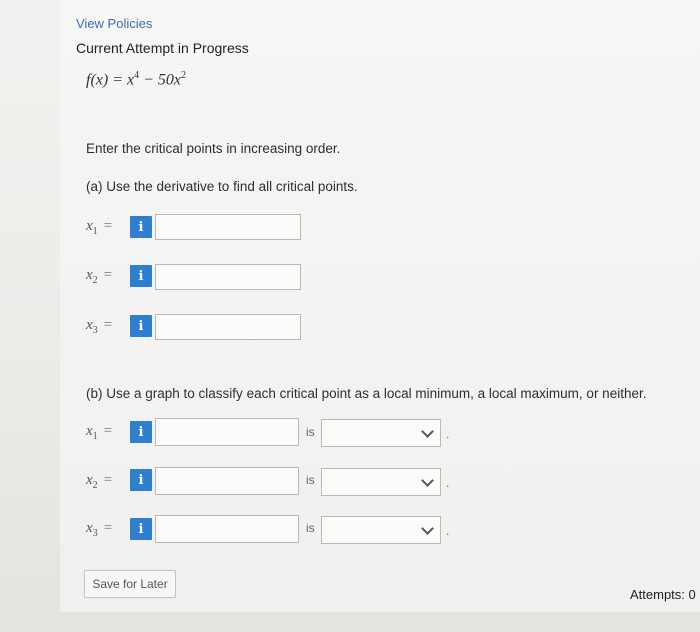 This screenshot has height=632, width=700. What do you see at coordinates (99, 529) in the screenshot?
I see `part-b-label-x3: x3 =` at bounding box center [99, 529].